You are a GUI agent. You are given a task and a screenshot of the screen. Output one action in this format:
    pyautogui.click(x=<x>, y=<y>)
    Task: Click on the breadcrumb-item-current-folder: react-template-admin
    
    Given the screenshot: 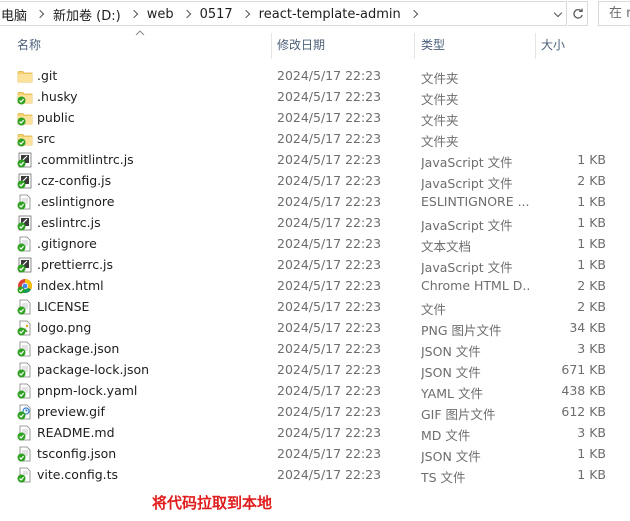 What is the action you would take?
    pyautogui.click(x=330, y=14)
    